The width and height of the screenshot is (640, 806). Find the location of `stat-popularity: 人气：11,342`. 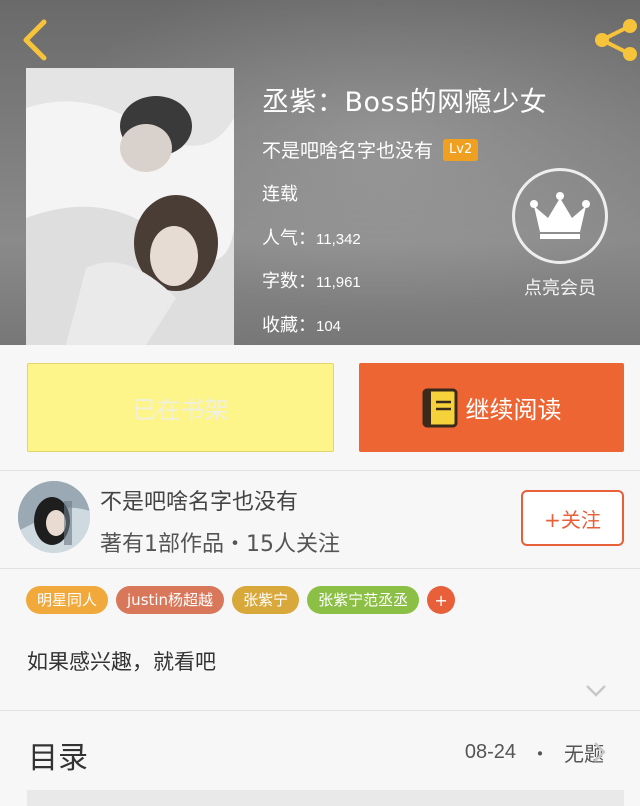

stat-popularity: 人气：11,342 is located at coordinates (311, 237).